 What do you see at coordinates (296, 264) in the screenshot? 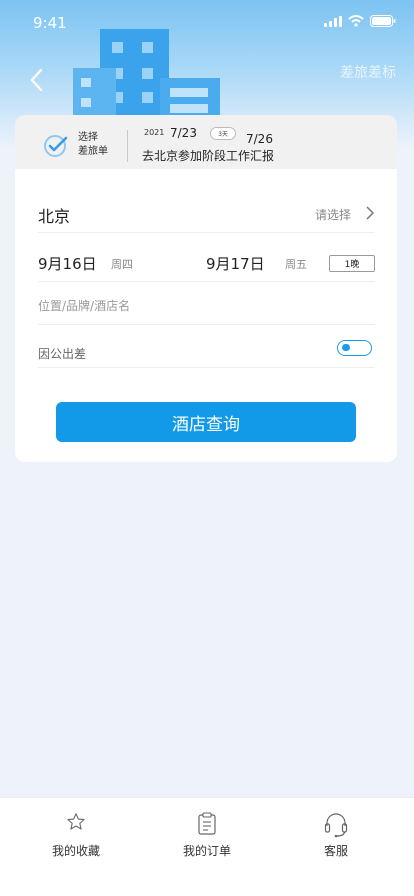
I see `checkout-weekday: 周五` at bounding box center [296, 264].